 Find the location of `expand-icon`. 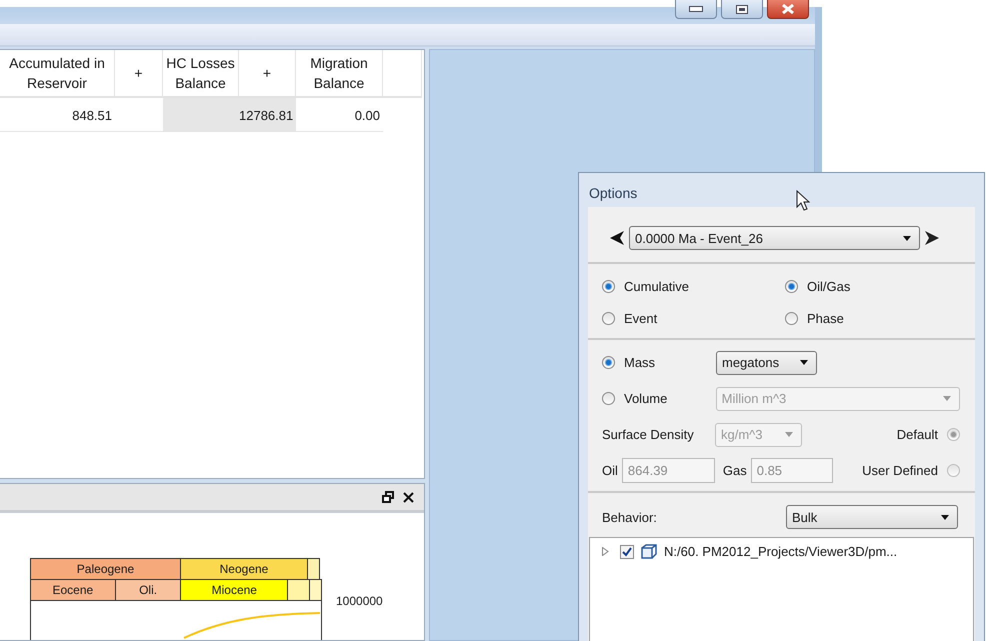

expand-icon is located at coordinates (605, 551).